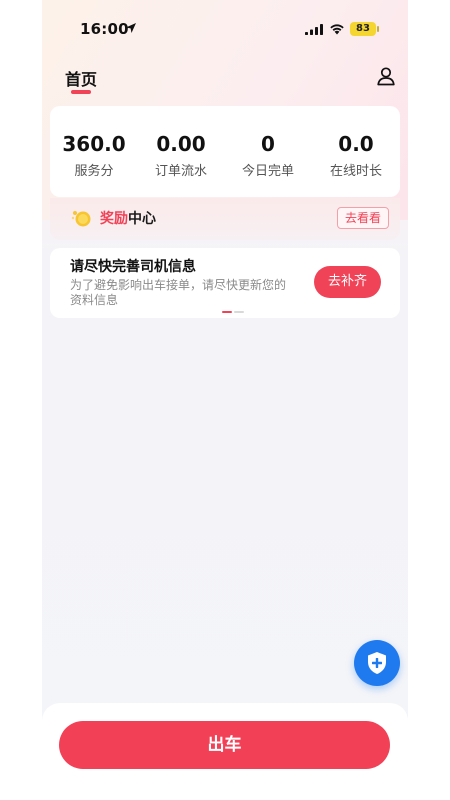  Describe the element at coordinates (180, 171) in the screenshot. I see `stat-label: 订单流水` at that location.